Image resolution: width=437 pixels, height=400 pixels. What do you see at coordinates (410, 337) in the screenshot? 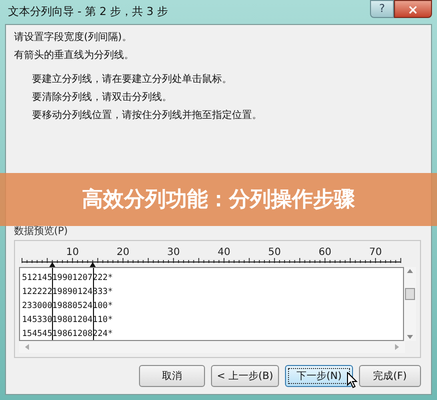
I see `scroll-down-icon` at bounding box center [410, 337].